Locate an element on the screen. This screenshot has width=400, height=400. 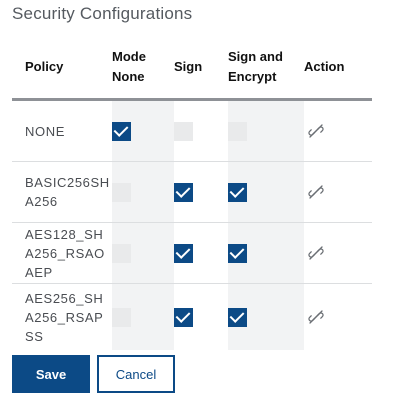
column-header-policy: Policy is located at coordinates (62, 68).